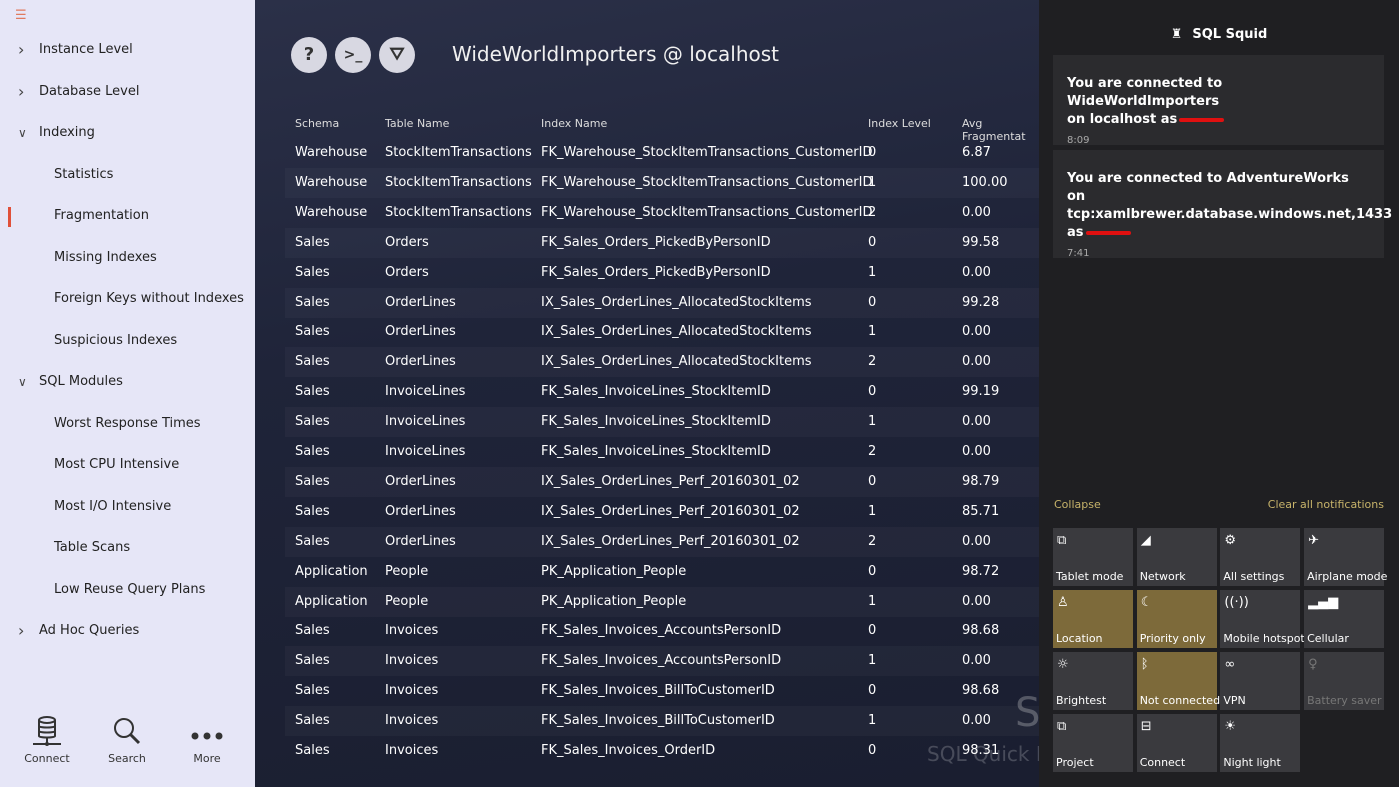 The height and width of the screenshot is (787, 1399). I want to click on quick-action-mobile-hotspot: ((·)) Mobile hotspot, so click(1262, 619).